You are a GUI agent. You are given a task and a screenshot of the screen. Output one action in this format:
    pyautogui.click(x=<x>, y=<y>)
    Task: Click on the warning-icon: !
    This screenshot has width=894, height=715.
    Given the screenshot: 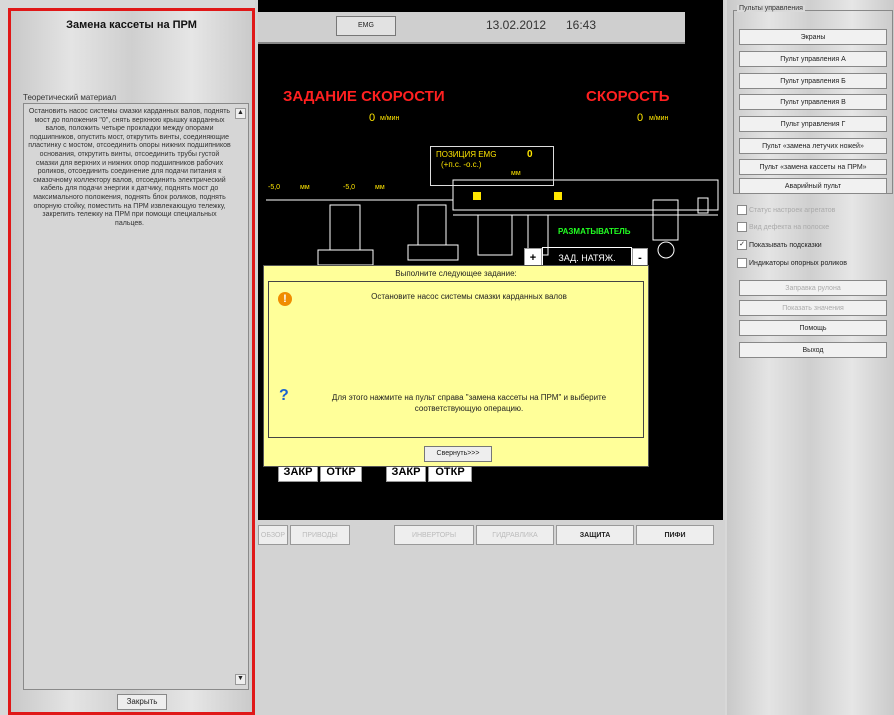 What is the action you would take?
    pyautogui.click(x=285, y=299)
    